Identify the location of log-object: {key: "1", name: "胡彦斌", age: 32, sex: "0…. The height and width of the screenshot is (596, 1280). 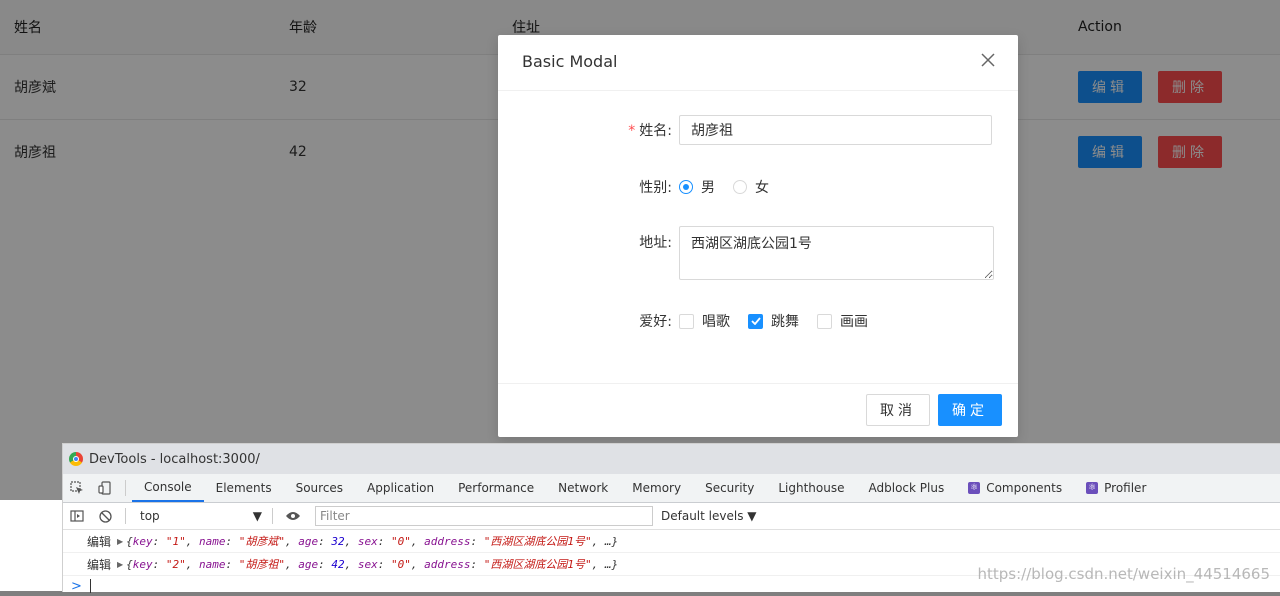
(372, 541).